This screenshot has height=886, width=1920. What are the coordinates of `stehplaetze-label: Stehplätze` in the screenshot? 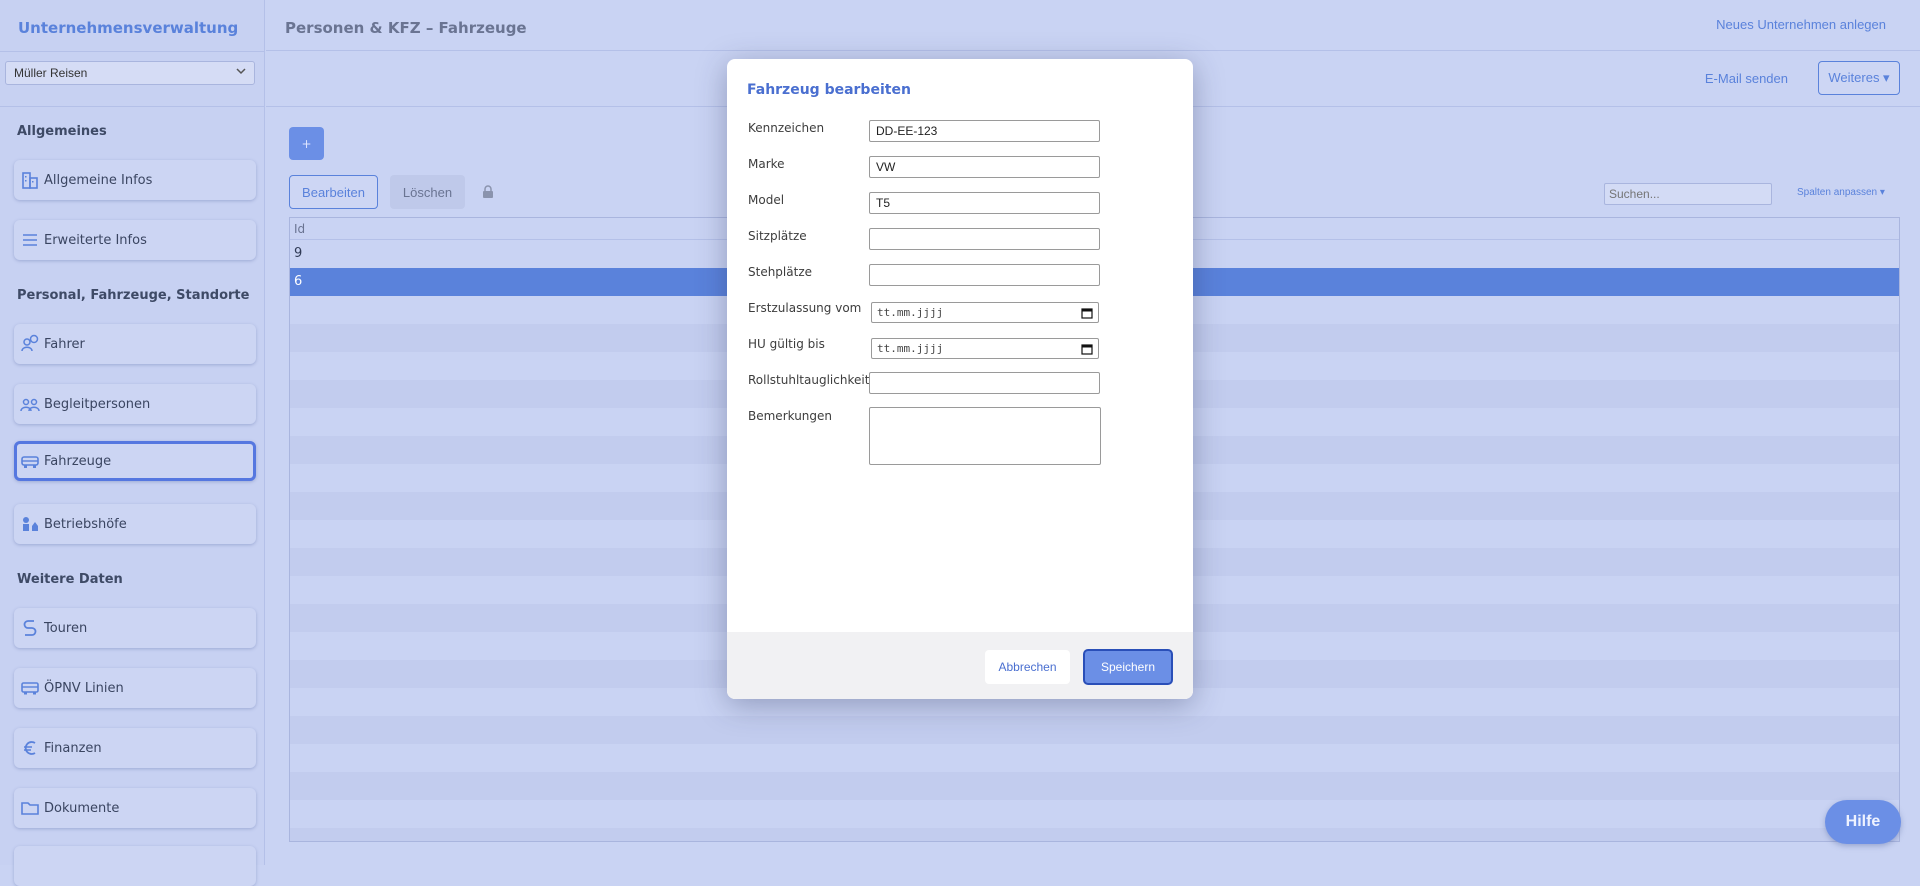 It's located at (780, 272).